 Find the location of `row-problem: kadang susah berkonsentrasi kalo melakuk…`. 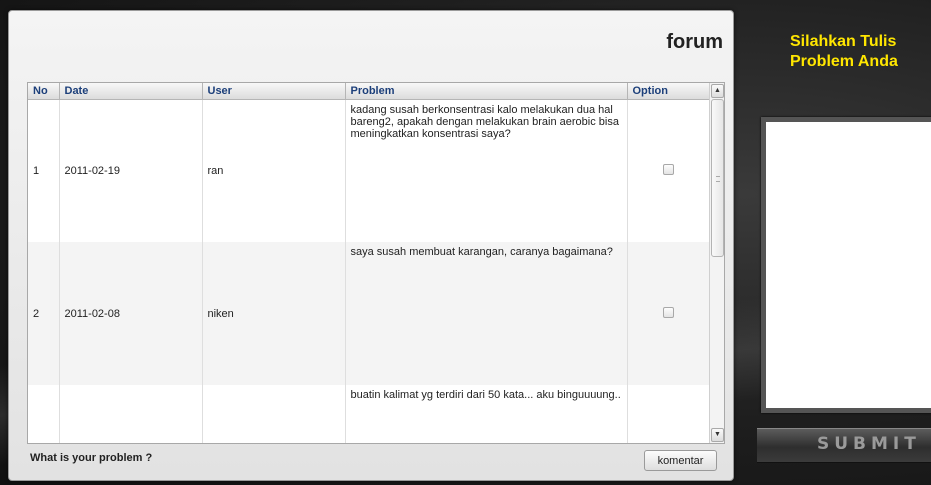

row-problem: kadang susah berkonsentrasi kalo melakuk… is located at coordinates (486, 170).